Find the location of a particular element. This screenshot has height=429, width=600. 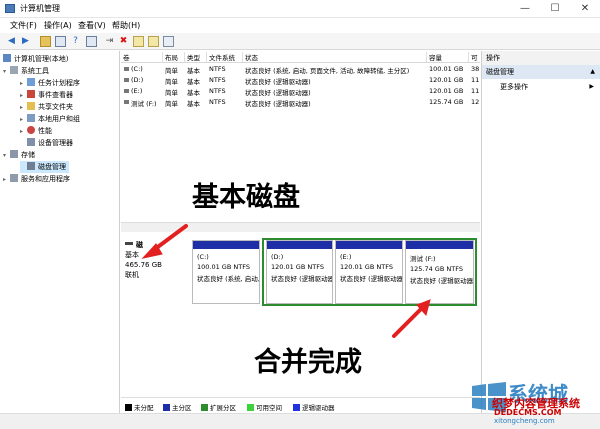

watermark-dedecms: DEDECMS.COM is located at coordinates (528, 412).